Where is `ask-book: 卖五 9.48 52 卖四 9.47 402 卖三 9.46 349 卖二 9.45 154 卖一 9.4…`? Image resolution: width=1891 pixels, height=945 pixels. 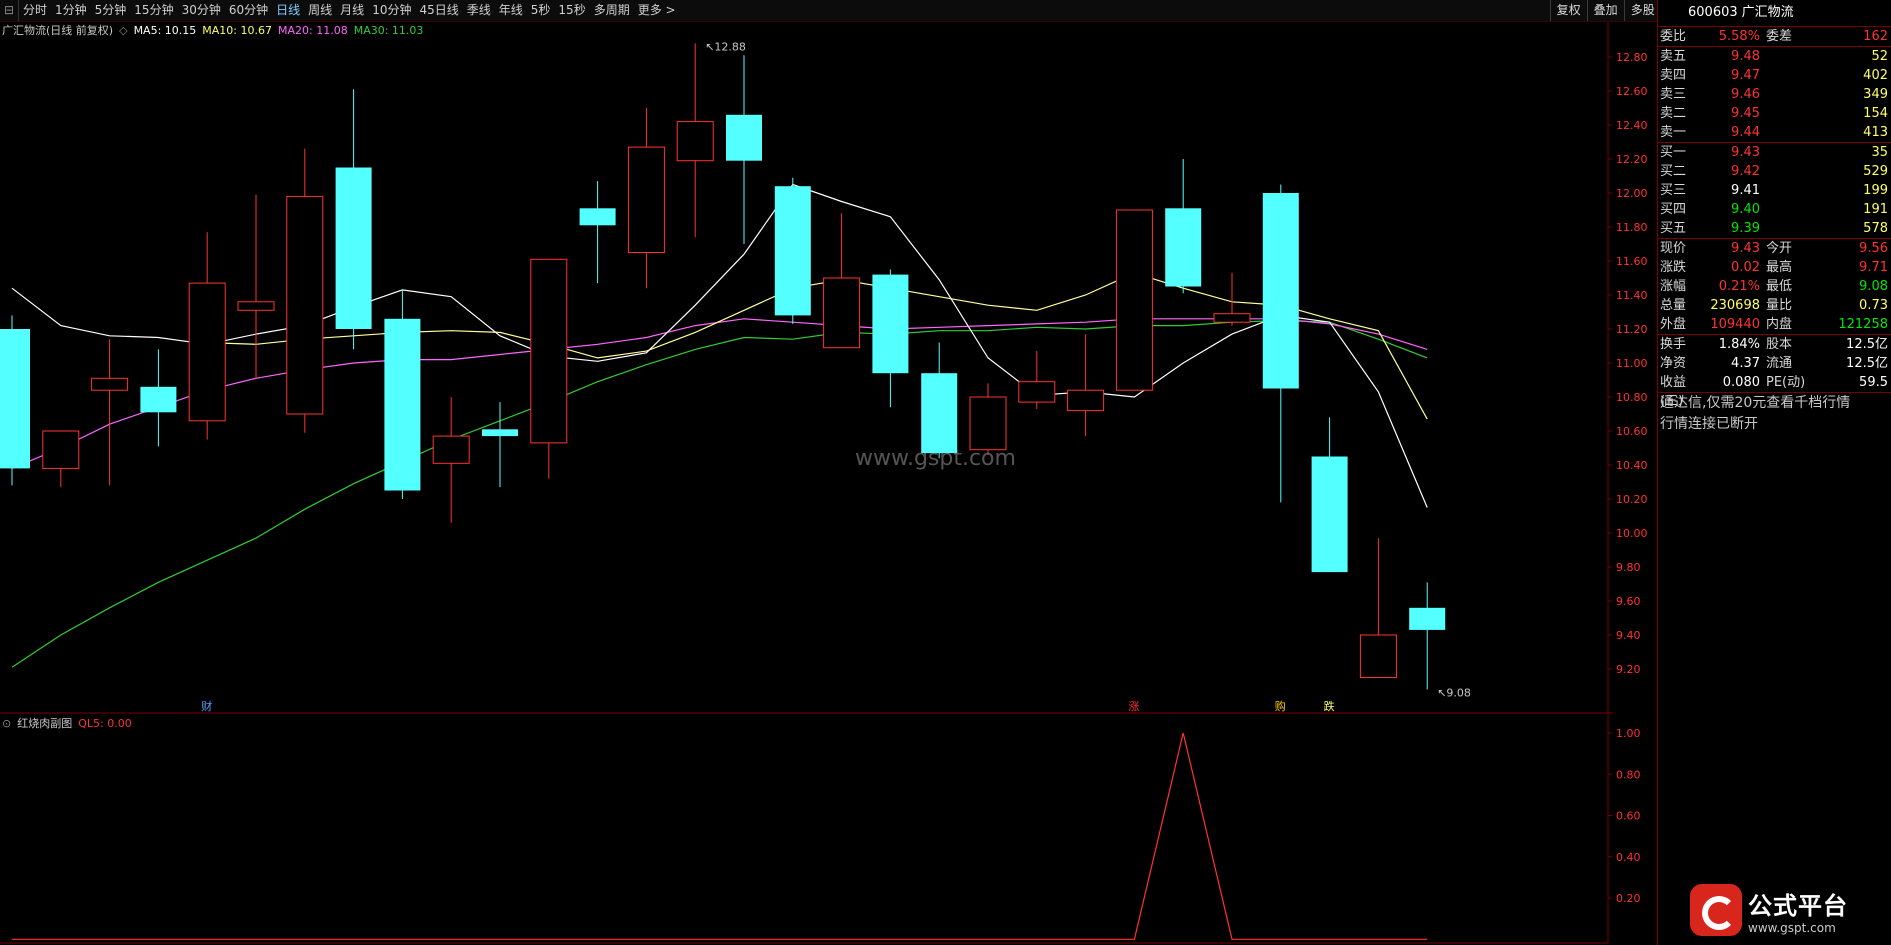
ask-book: 卖五 9.48 52 卖四 9.47 402 卖三 9.46 349 卖二 9.45 154 卖一 9.4… is located at coordinates (1774, 94).